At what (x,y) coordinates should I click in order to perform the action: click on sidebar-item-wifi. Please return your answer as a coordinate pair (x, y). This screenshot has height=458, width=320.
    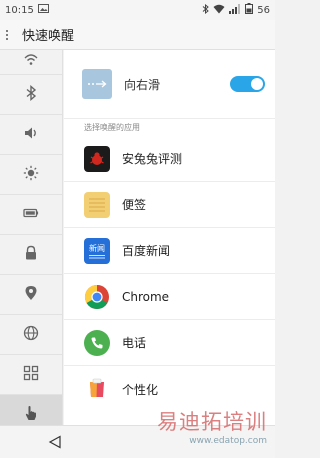
    Looking at the image, I should click on (31, 62).